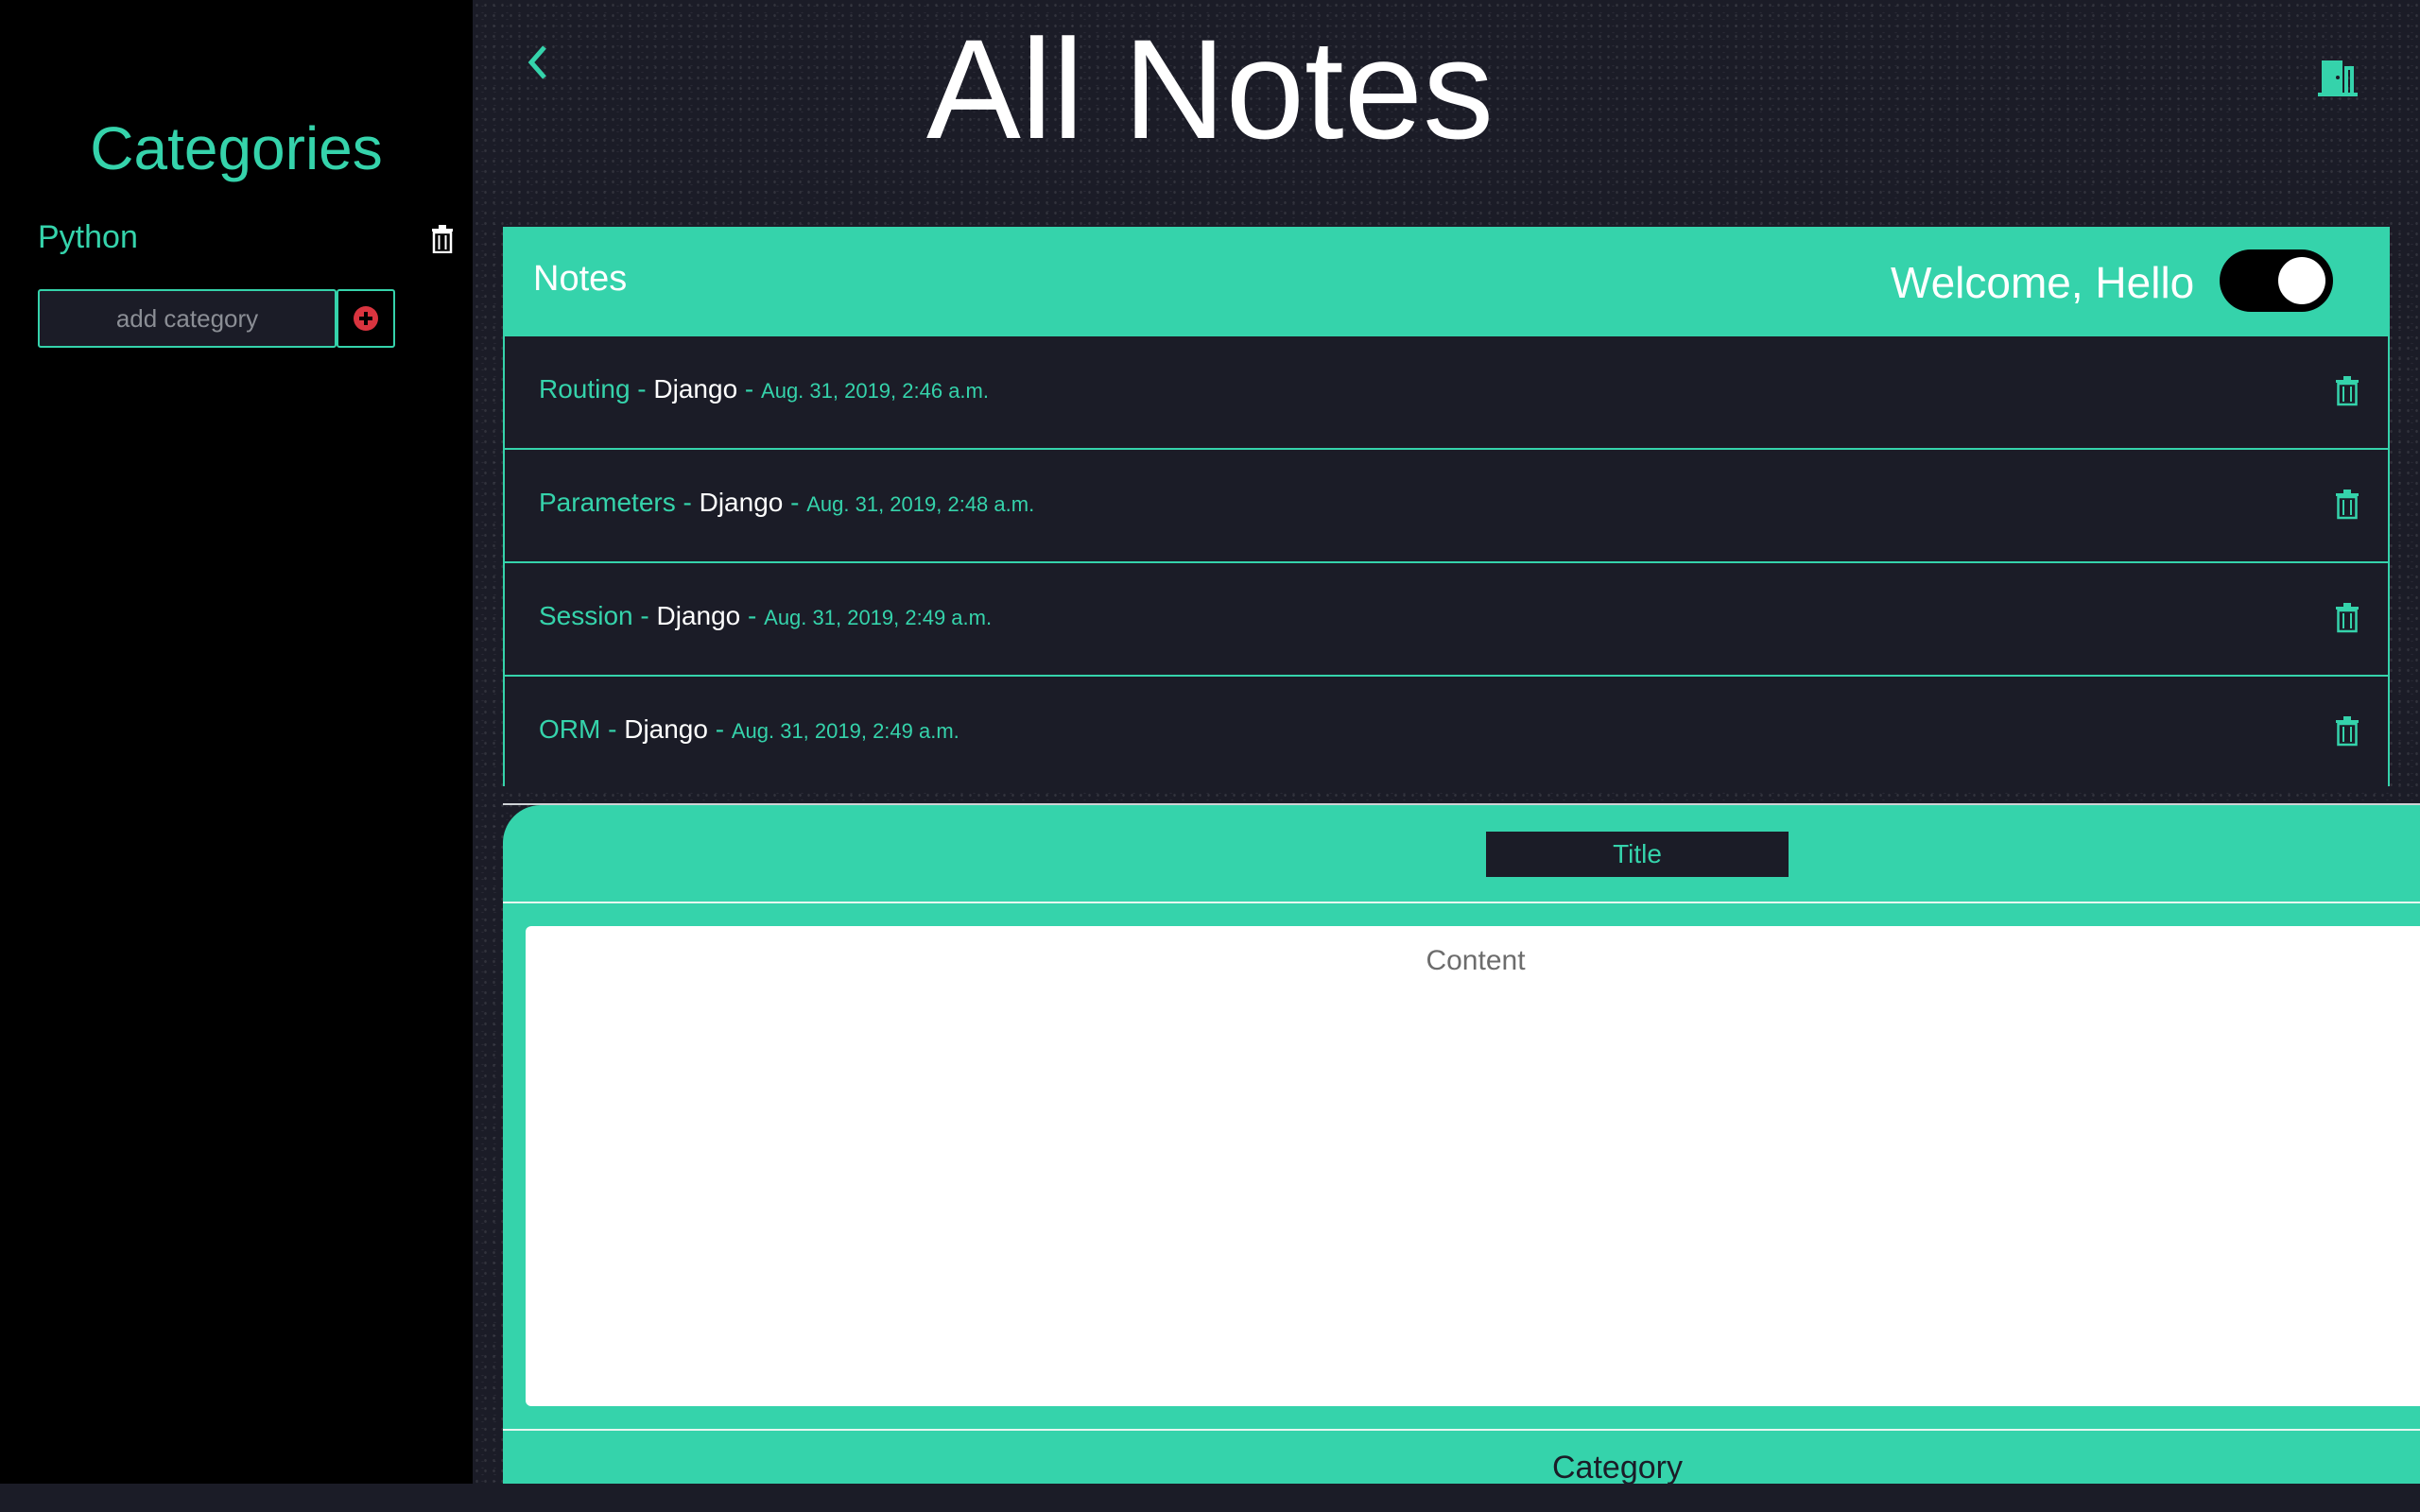 Image resolution: width=2420 pixels, height=1512 pixels. Describe the element at coordinates (187, 318) in the screenshot. I see `add-category-input` at that location.